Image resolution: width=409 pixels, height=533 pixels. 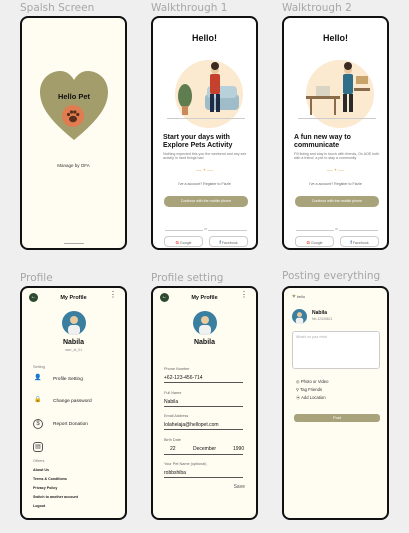 I want to click on menu-notification: ▤, so click(x=76, y=448).